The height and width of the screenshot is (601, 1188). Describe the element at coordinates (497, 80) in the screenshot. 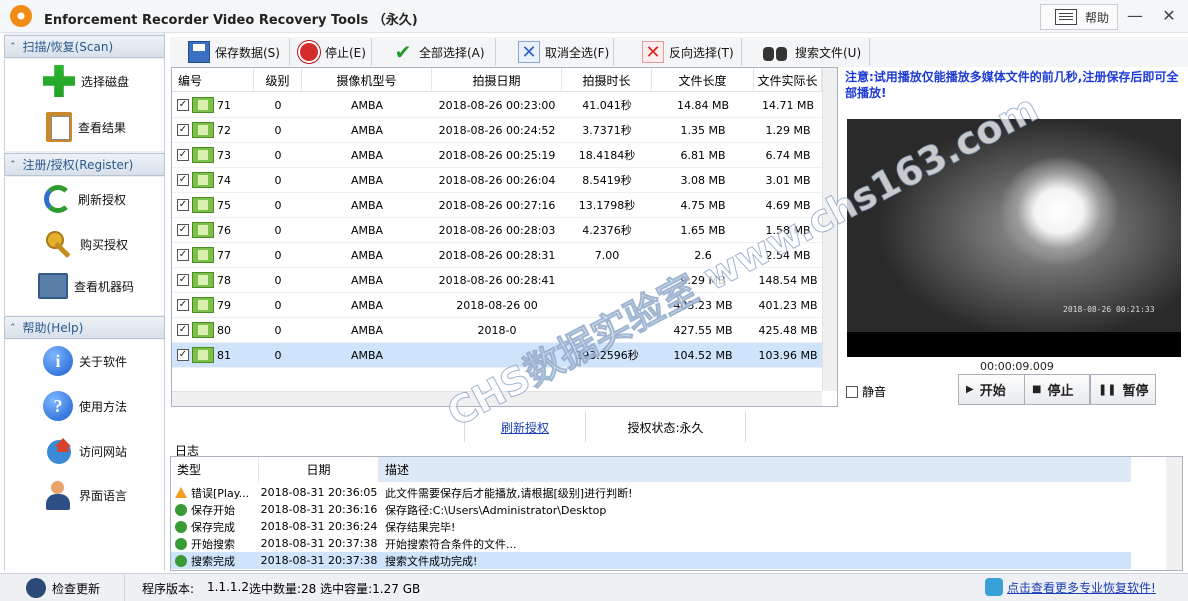

I see `column-header-date: 拍摄日期` at that location.